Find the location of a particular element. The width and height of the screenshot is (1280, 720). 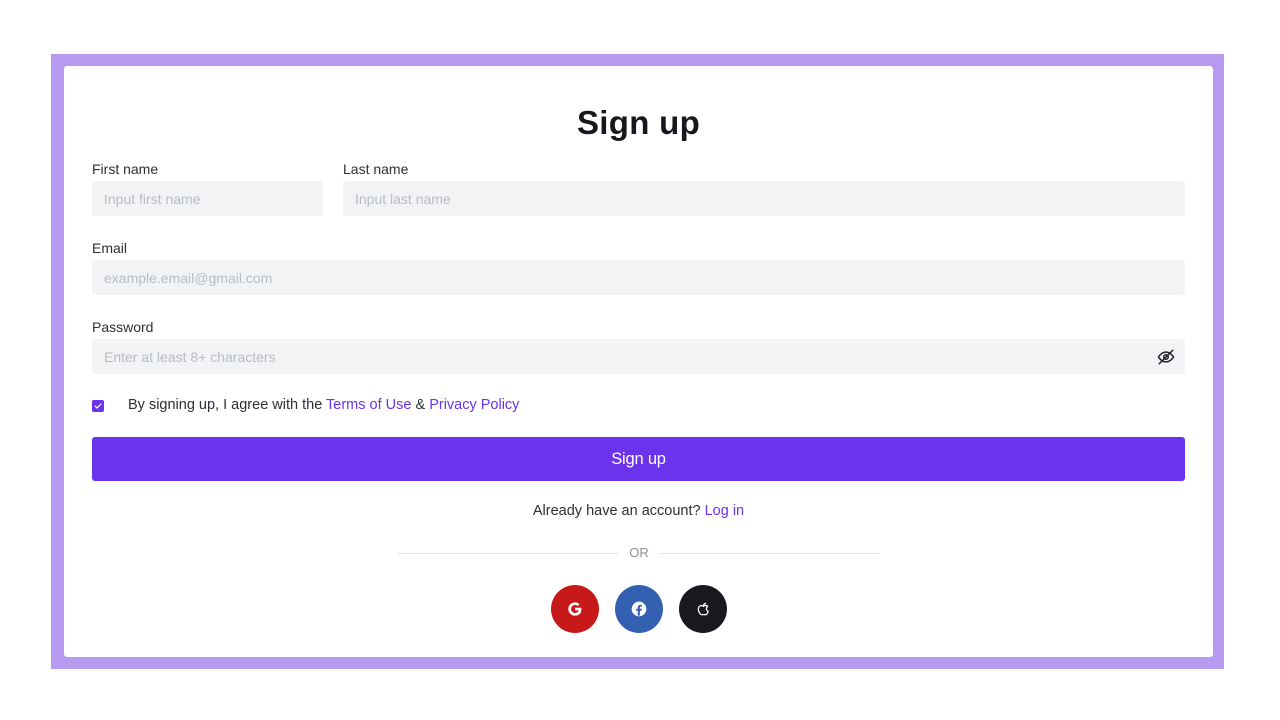

check-icon is located at coordinates (98, 406).